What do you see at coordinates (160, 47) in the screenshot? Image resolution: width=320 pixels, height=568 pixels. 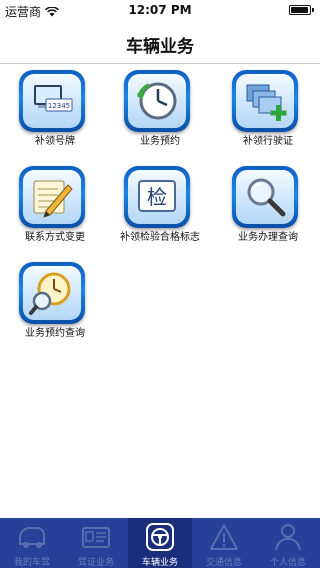 I see `page-title: 车辆业务` at bounding box center [160, 47].